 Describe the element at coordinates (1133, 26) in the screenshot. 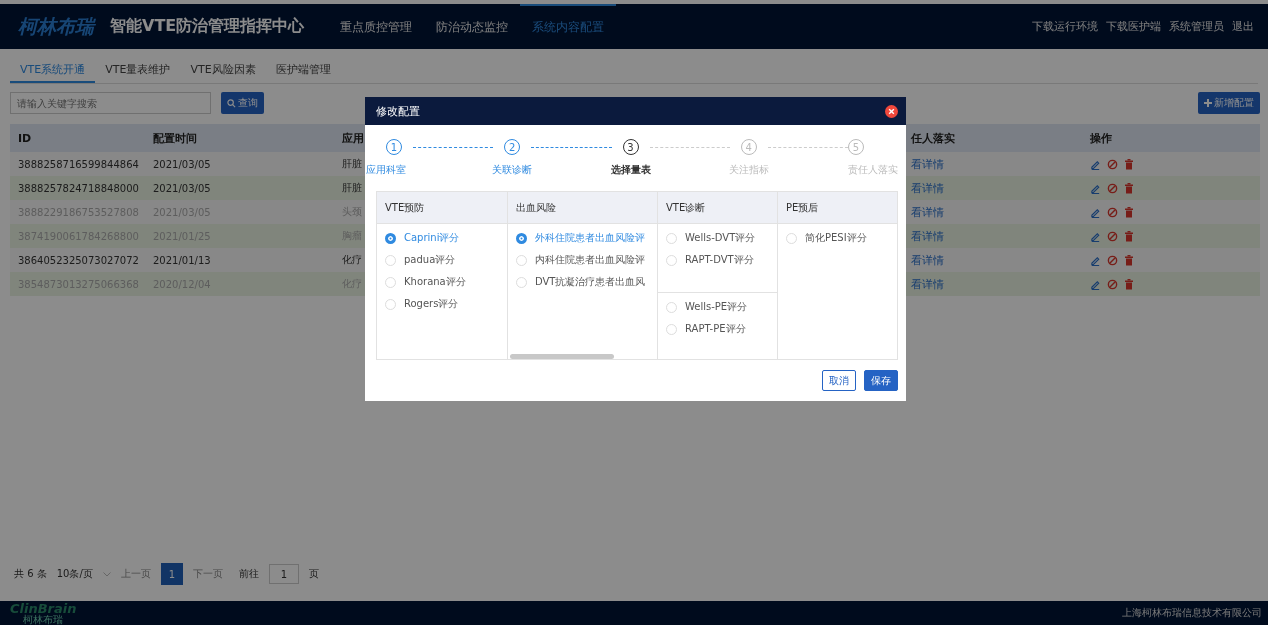

I see `nav-link: 下载医护端` at that location.